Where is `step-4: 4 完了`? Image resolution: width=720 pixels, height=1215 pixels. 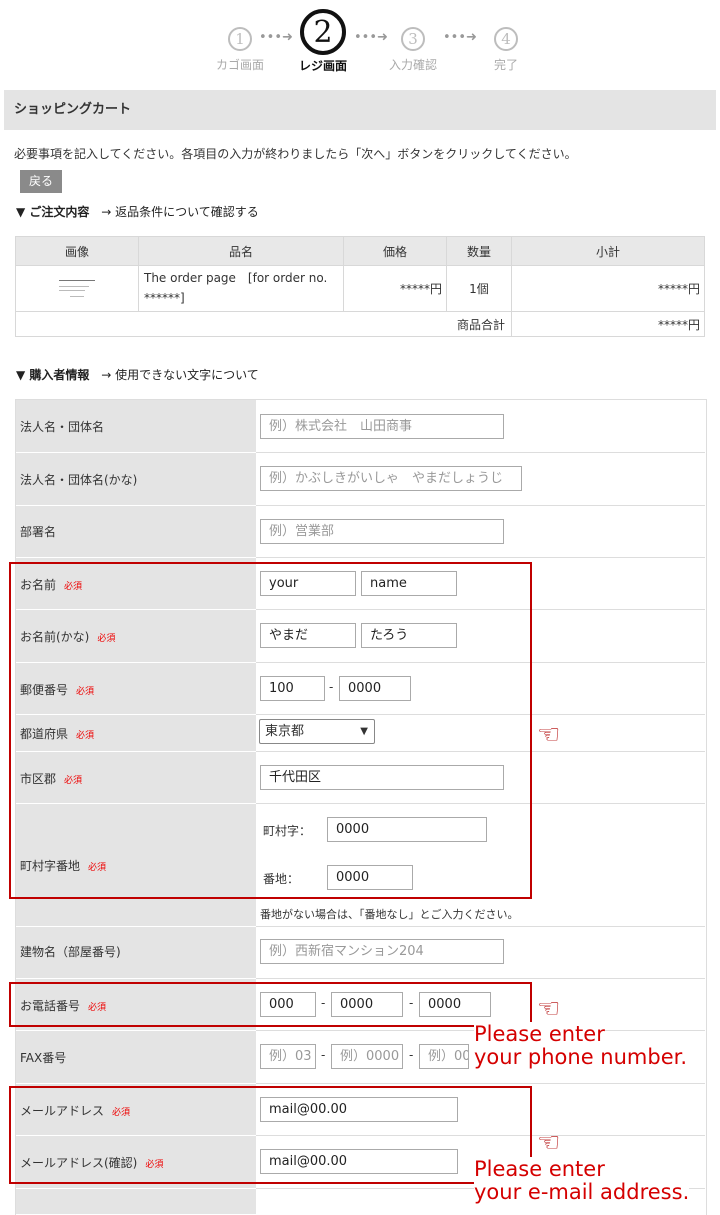 step-4: 4 完了 is located at coordinates (506, 50).